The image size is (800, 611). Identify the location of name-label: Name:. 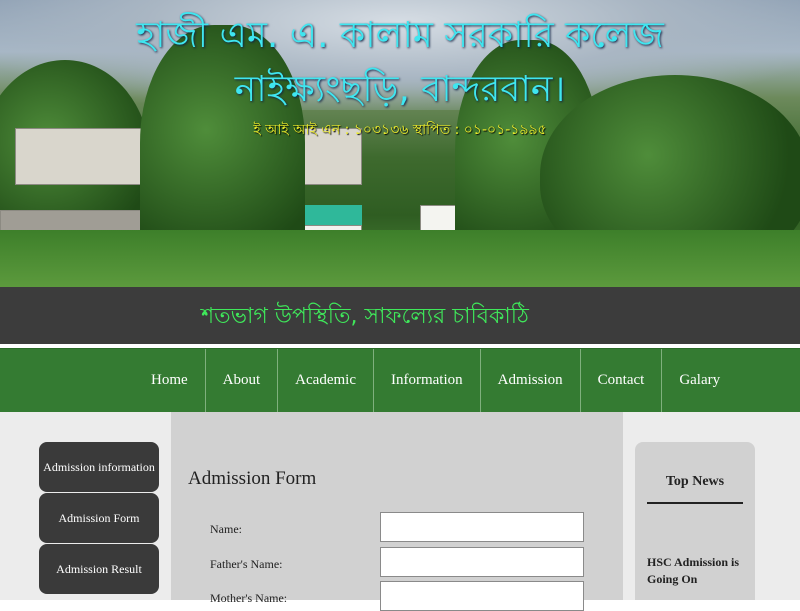
(226, 529).